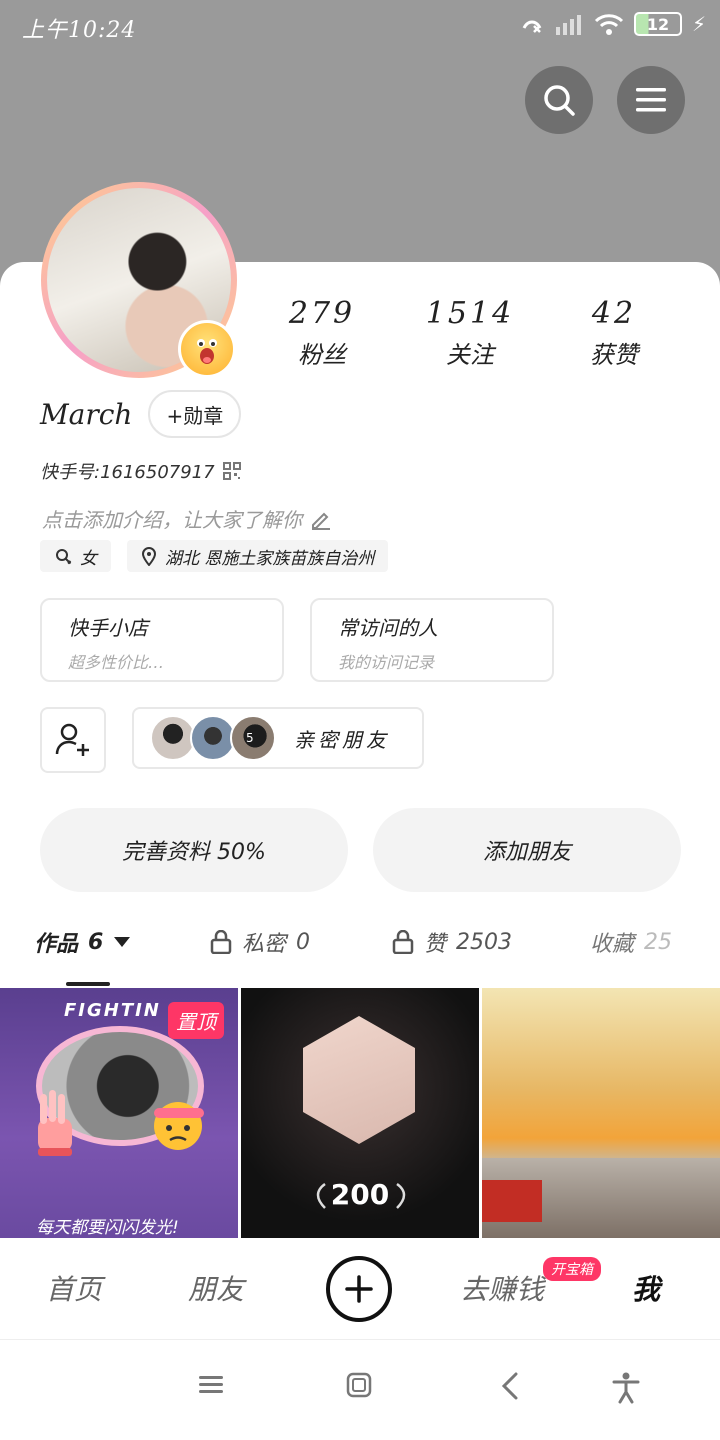 This screenshot has height=1440, width=720. I want to click on work-thumbnail: FIGHTIN 置顶 每天都要闪闪发光!, so click(119, 1113).